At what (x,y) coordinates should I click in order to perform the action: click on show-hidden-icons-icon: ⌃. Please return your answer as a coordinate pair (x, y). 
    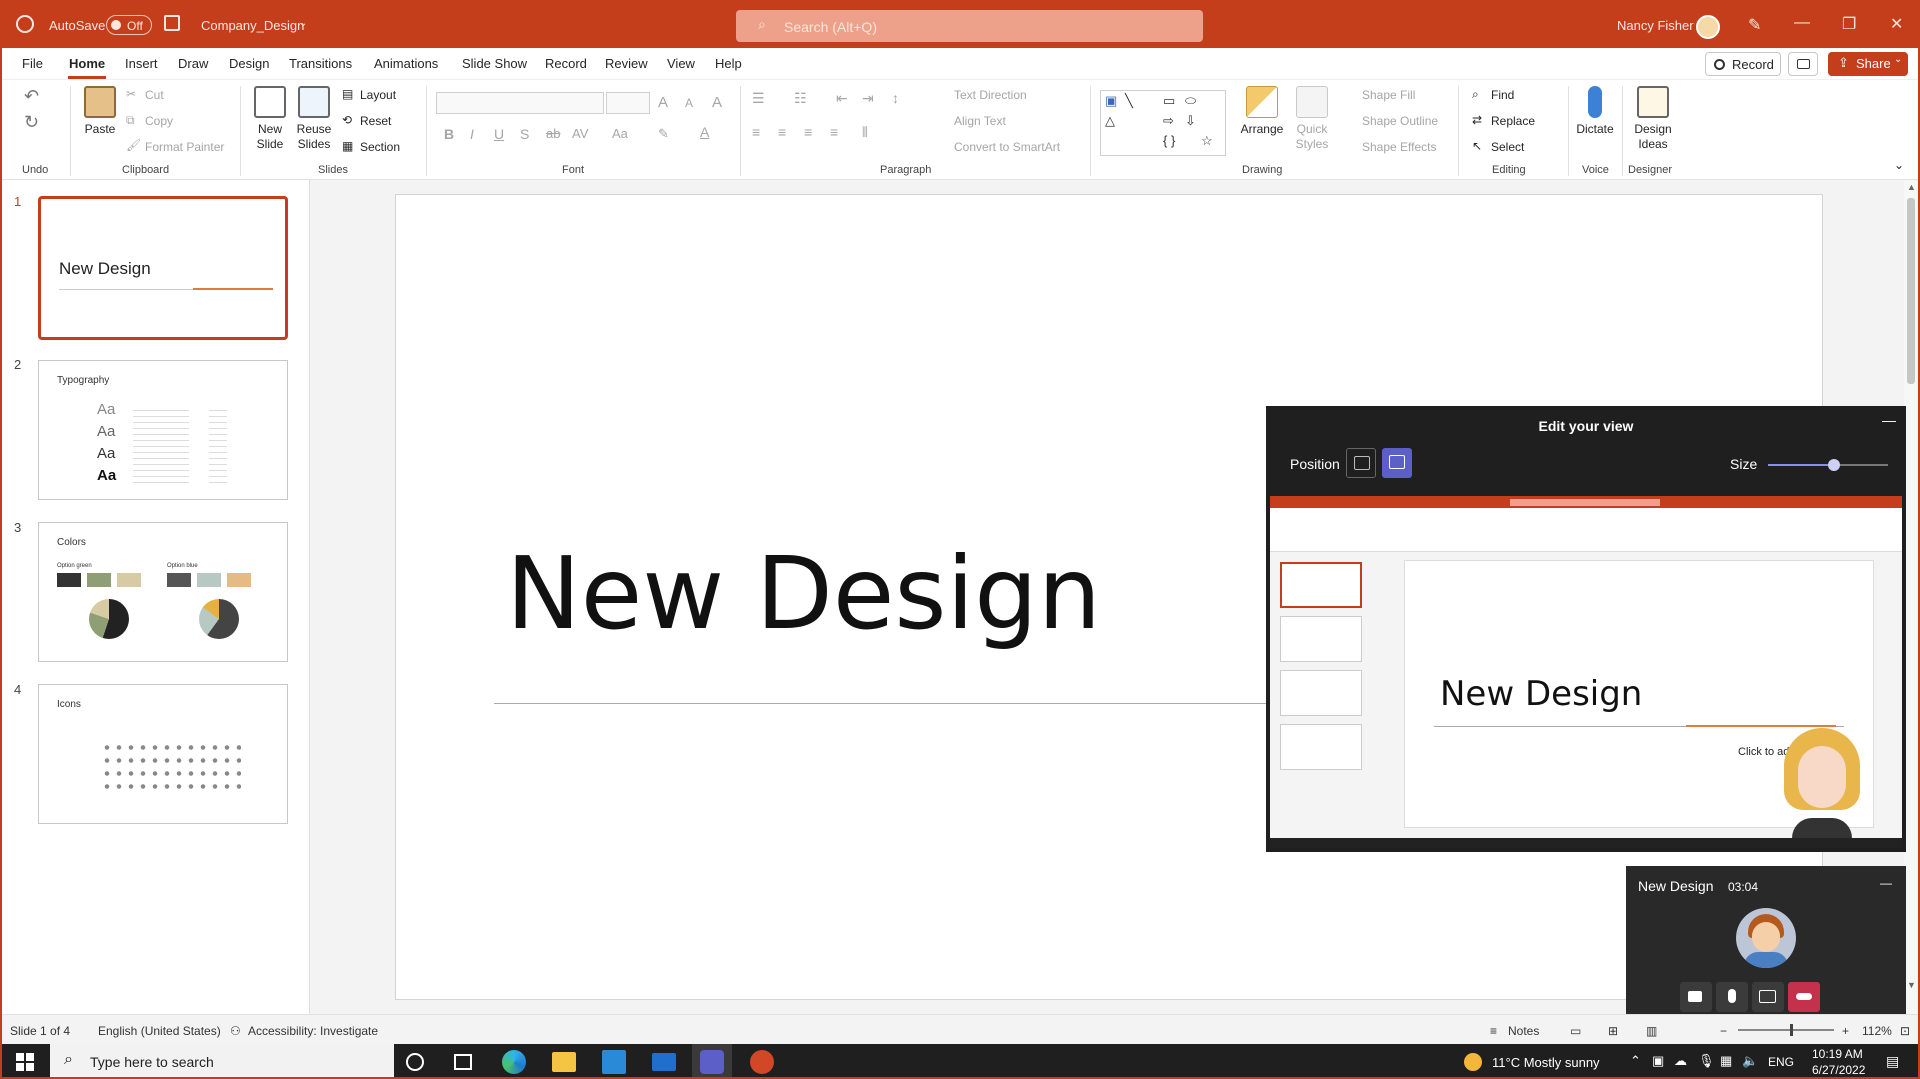
    Looking at the image, I should click on (1635, 1061).